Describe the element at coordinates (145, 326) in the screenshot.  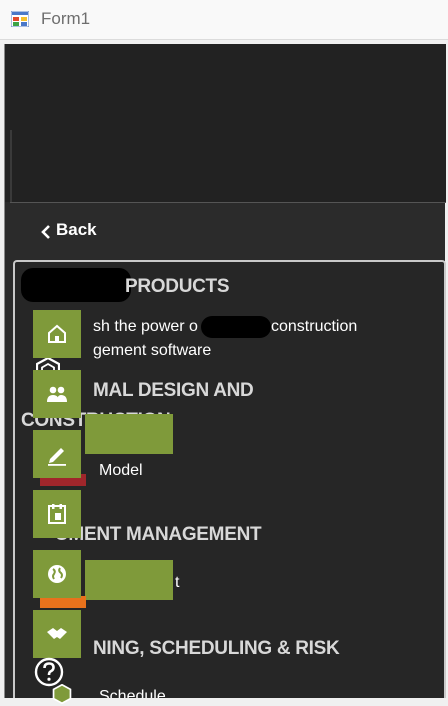
I see `products-body-1a: sh the power o` at that location.